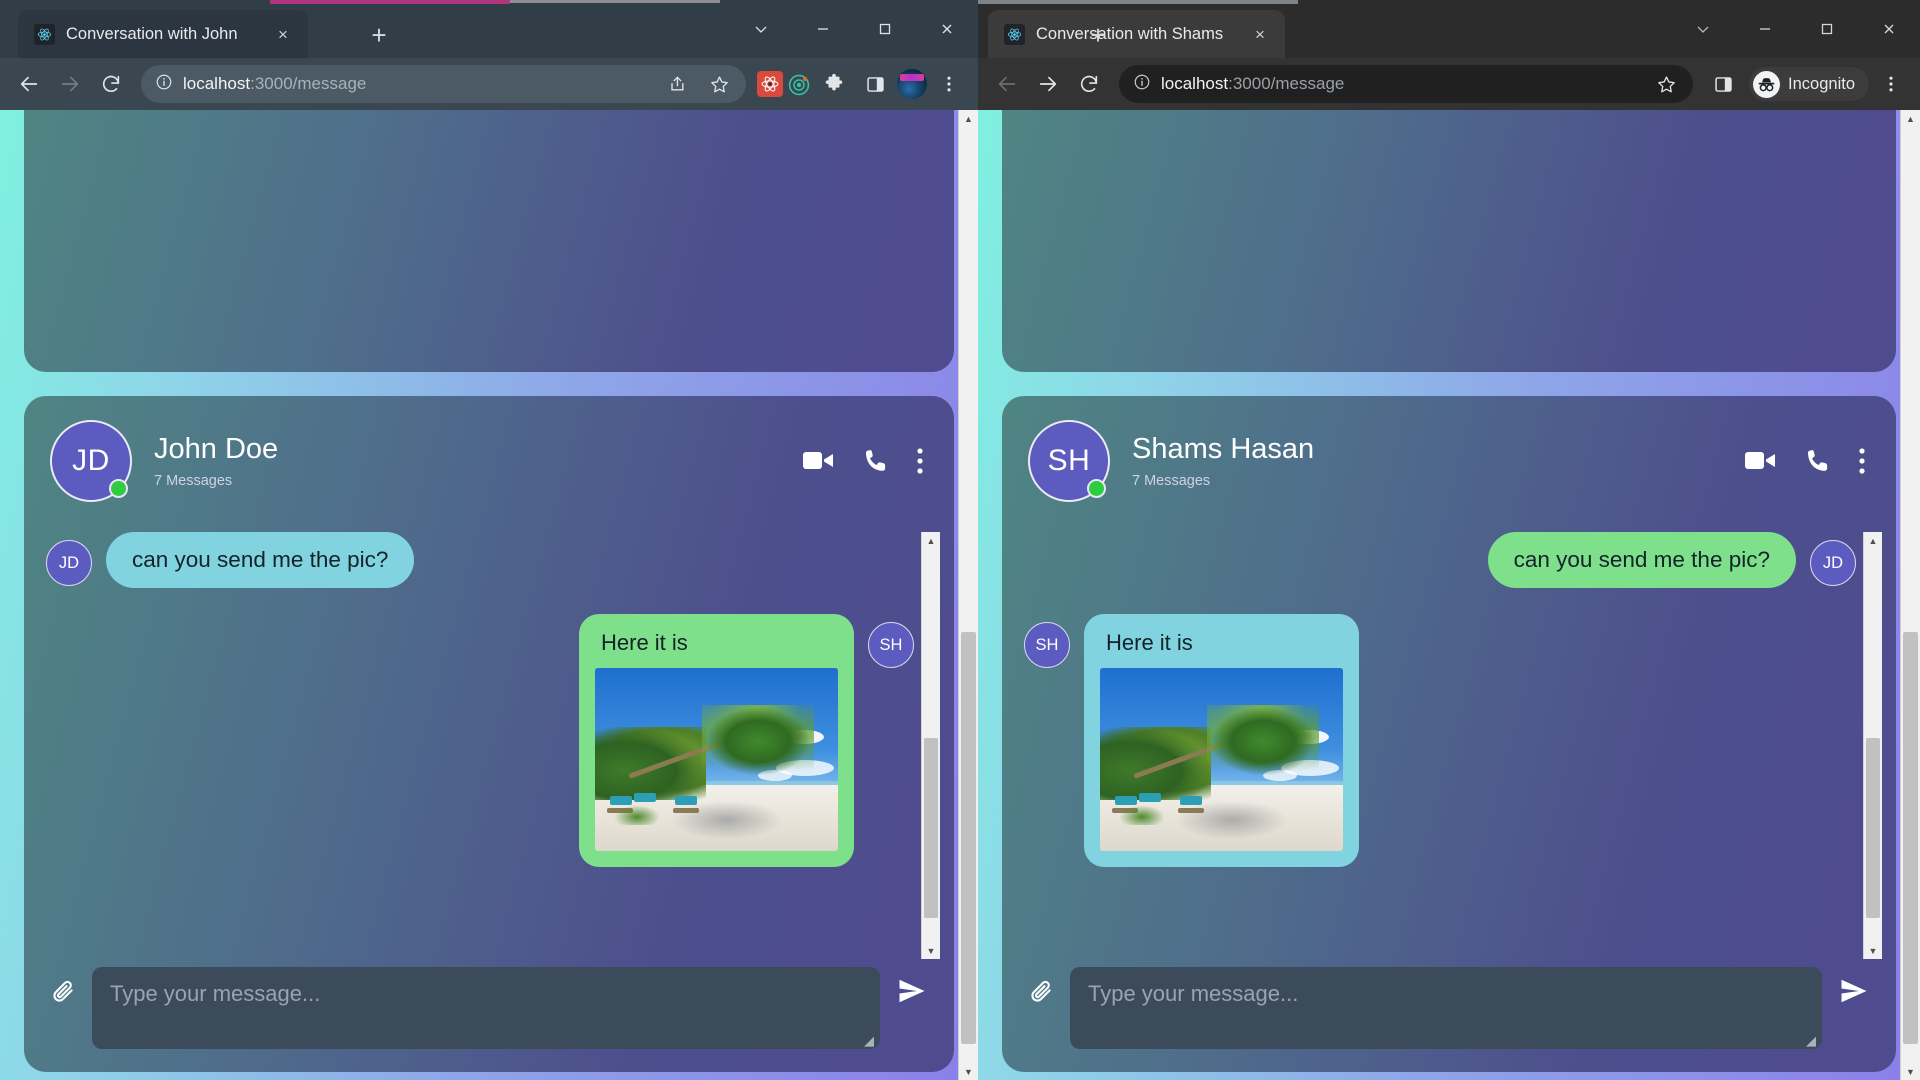 This screenshot has width=1920, height=1080. I want to click on avatar-initials: JD, so click(91, 460).